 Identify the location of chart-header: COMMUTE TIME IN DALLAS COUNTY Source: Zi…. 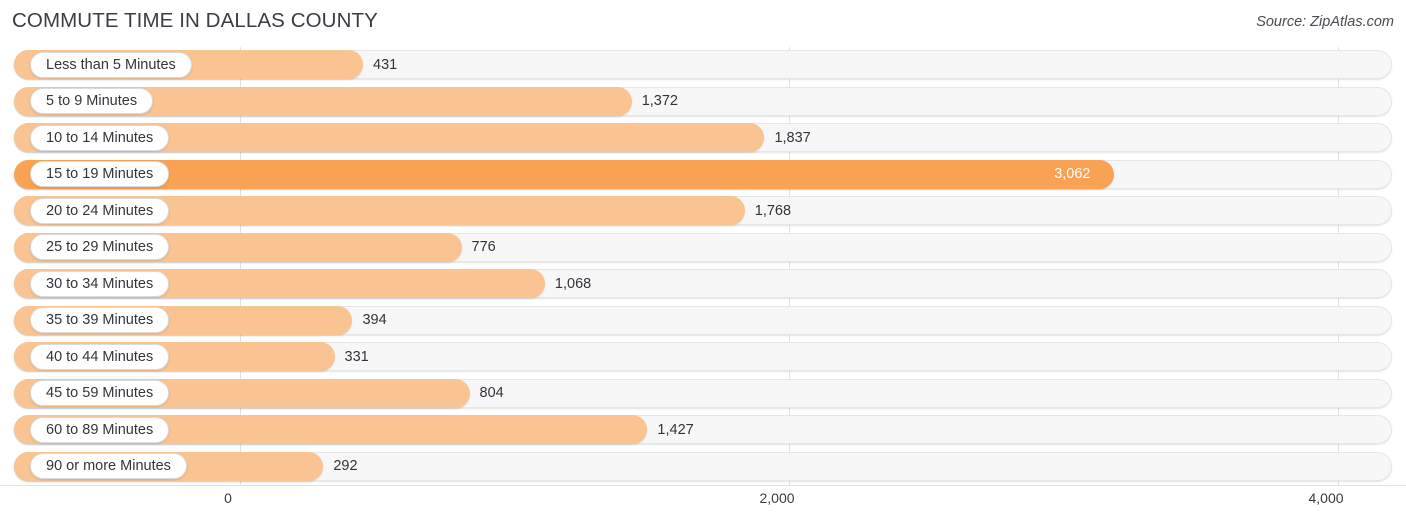
(703, 22).